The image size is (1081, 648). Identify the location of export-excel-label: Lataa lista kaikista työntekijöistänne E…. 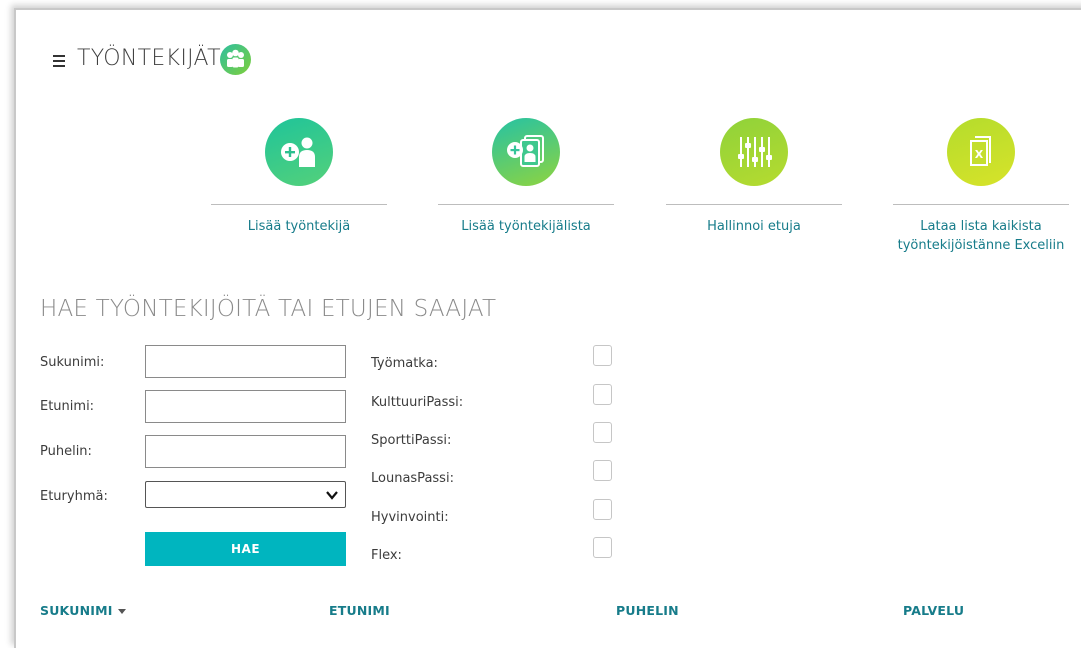
(981, 236).